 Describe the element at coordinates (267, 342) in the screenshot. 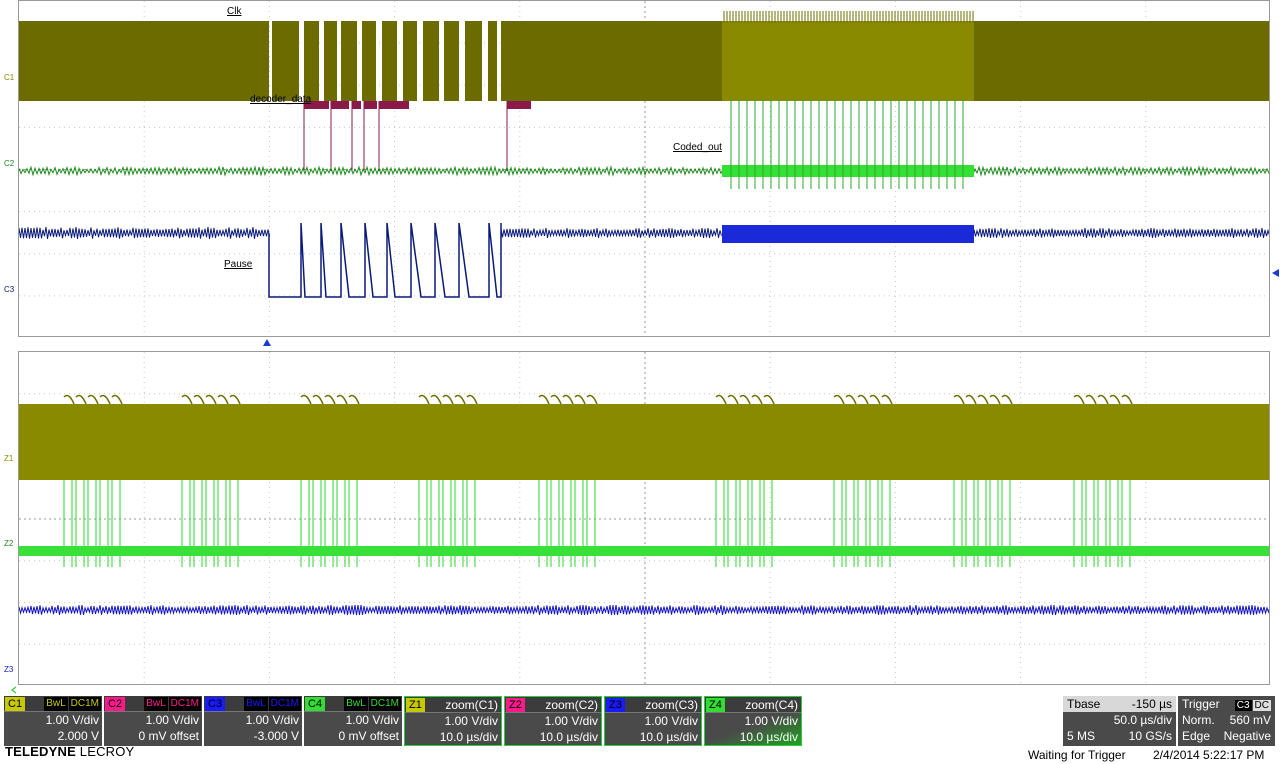

I see `trigger-position-marker` at that location.